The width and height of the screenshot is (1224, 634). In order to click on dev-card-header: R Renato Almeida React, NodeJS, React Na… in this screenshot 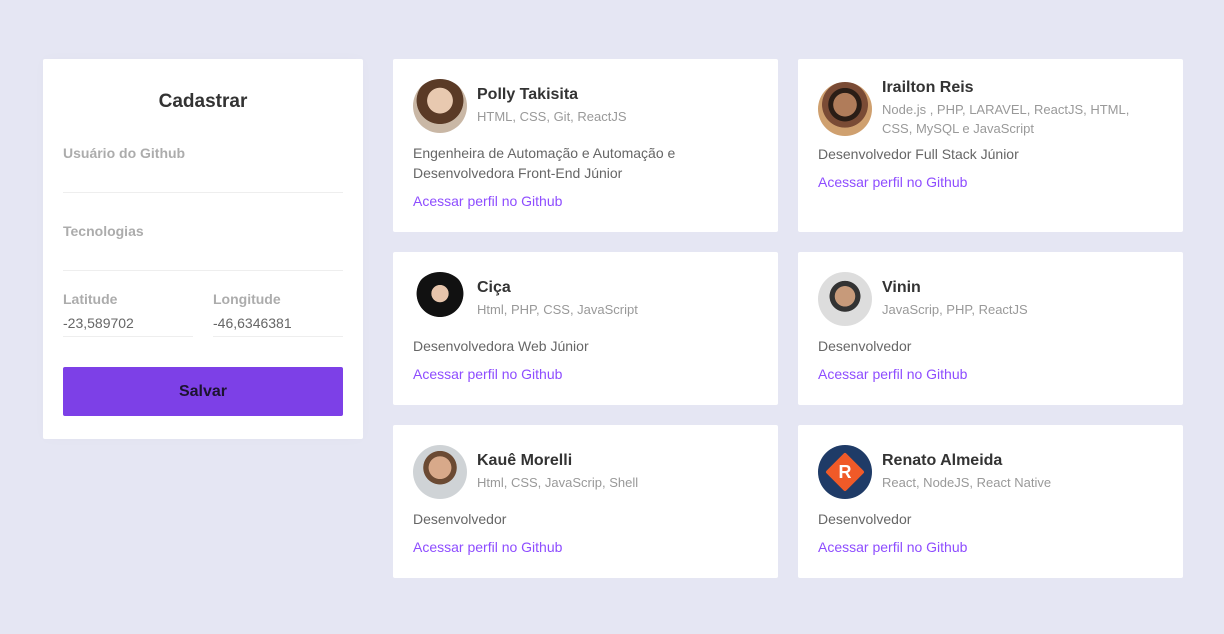, I will do `click(990, 472)`.